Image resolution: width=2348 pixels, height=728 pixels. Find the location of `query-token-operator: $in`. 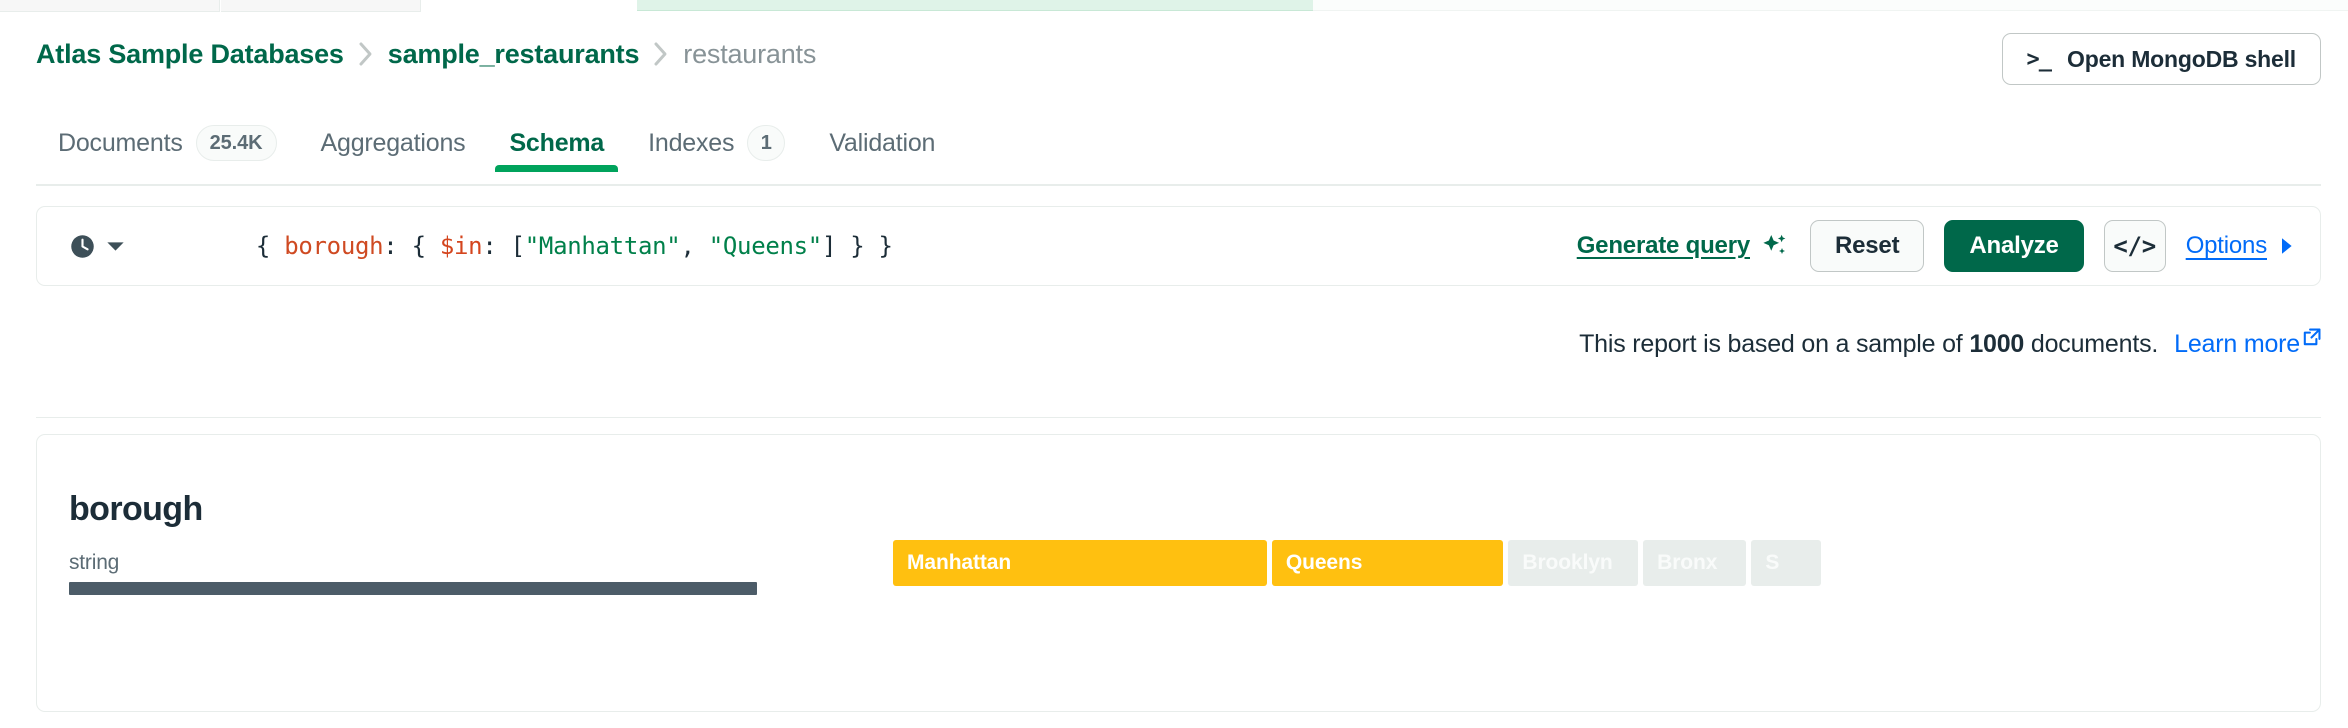

query-token-operator: $in is located at coordinates (461, 246).